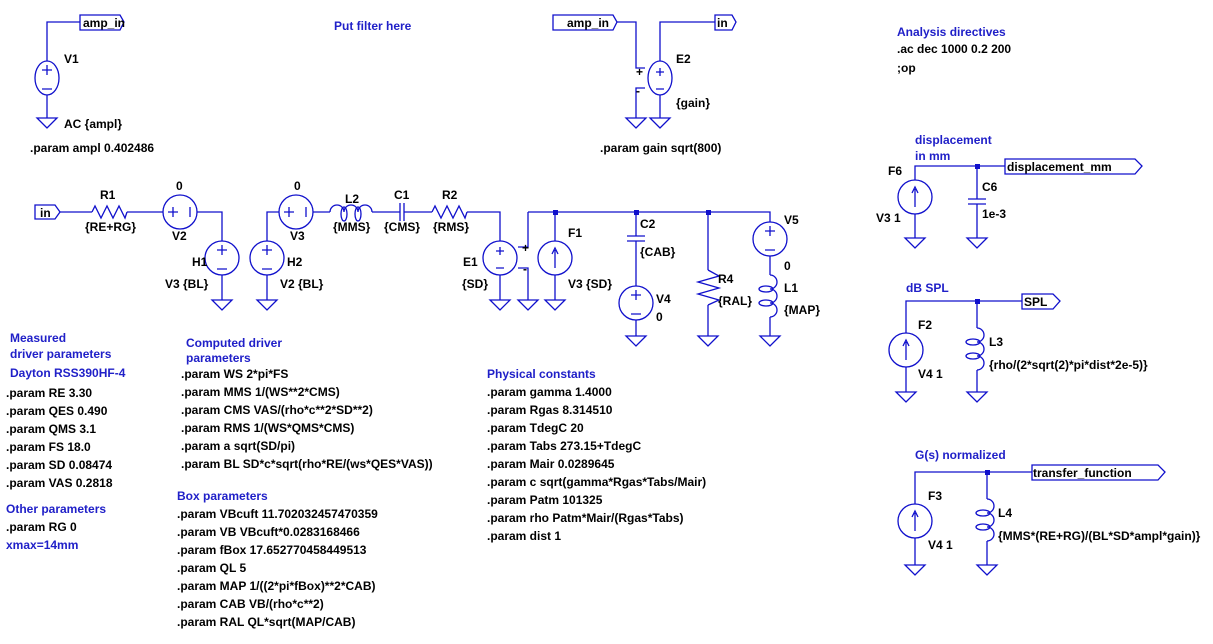  Describe the element at coordinates (222, 258) in the screenshot. I see `h1-source` at that location.